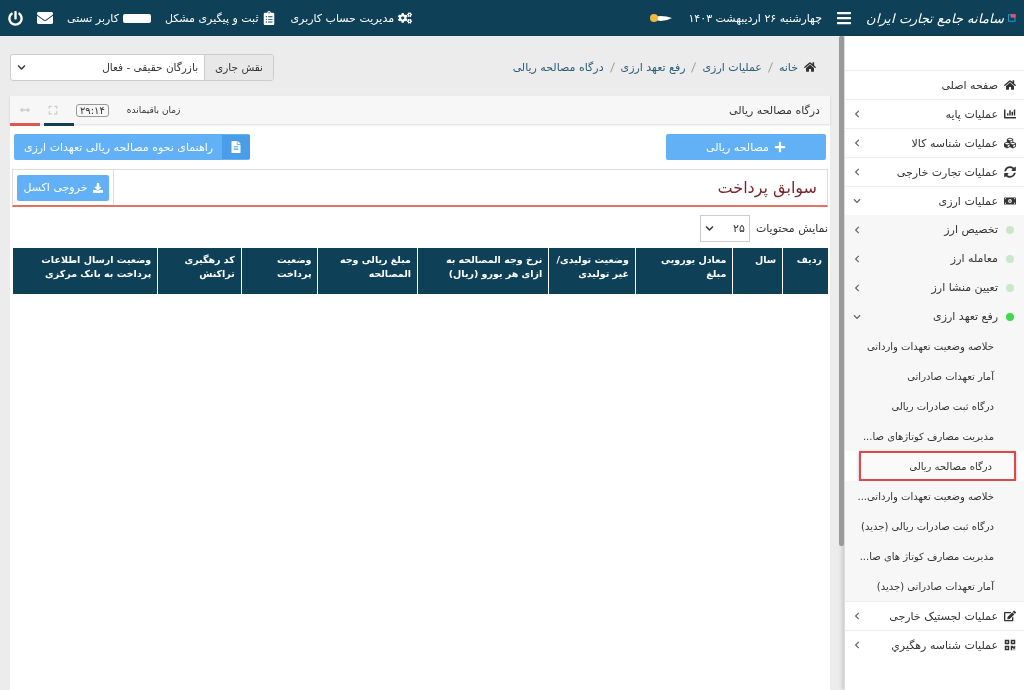 The height and width of the screenshot is (690, 1024). What do you see at coordinates (97, 187) in the screenshot?
I see `download-icon` at bounding box center [97, 187].